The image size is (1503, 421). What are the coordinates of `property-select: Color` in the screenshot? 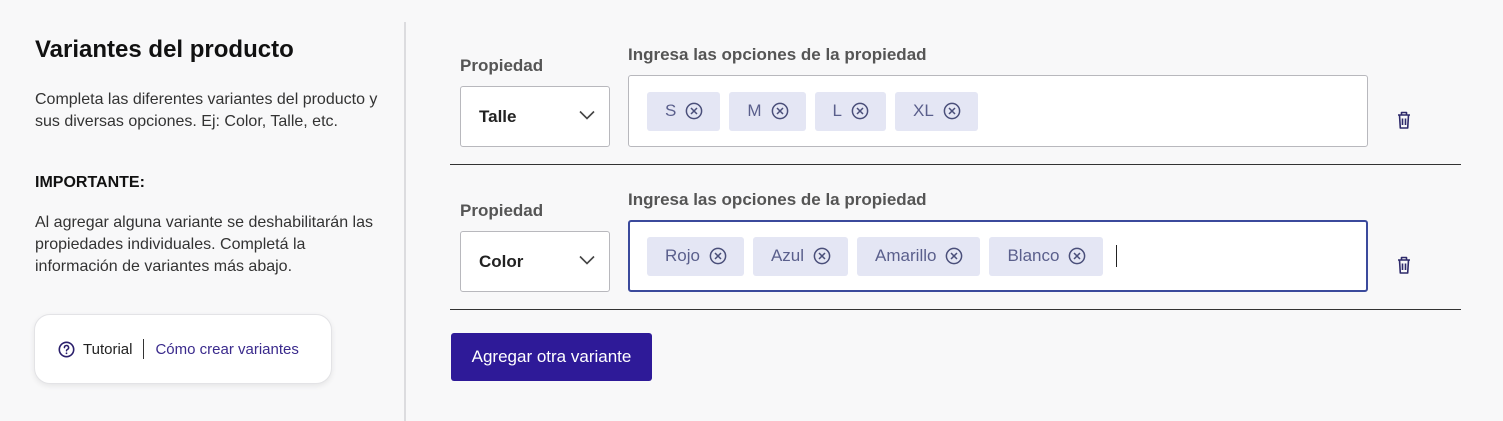 It's located at (535, 261).